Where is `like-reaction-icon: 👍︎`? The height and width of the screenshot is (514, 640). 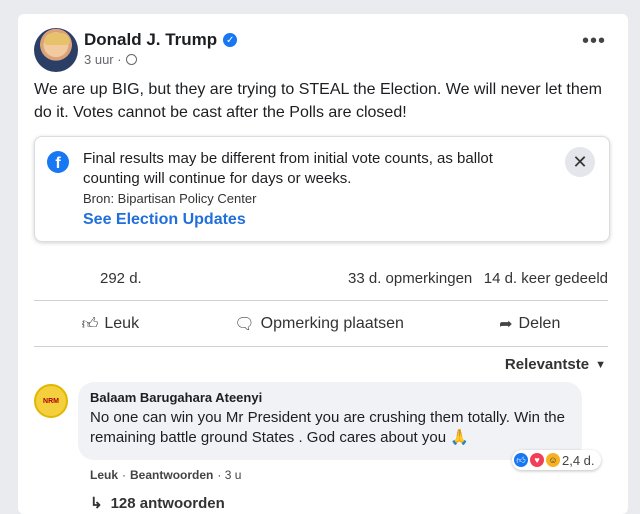
like-reaction-icon: 👍︎ is located at coordinates (521, 460).